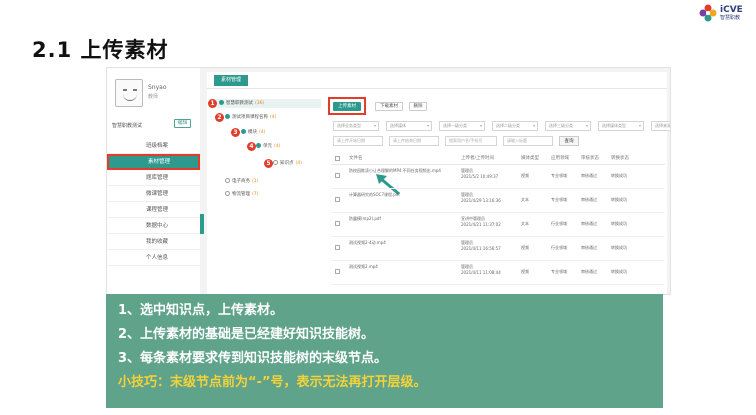 Image resolution: width=756 pixels, height=415 pixels. I want to click on edit-profile-button: 编辑, so click(182, 123).